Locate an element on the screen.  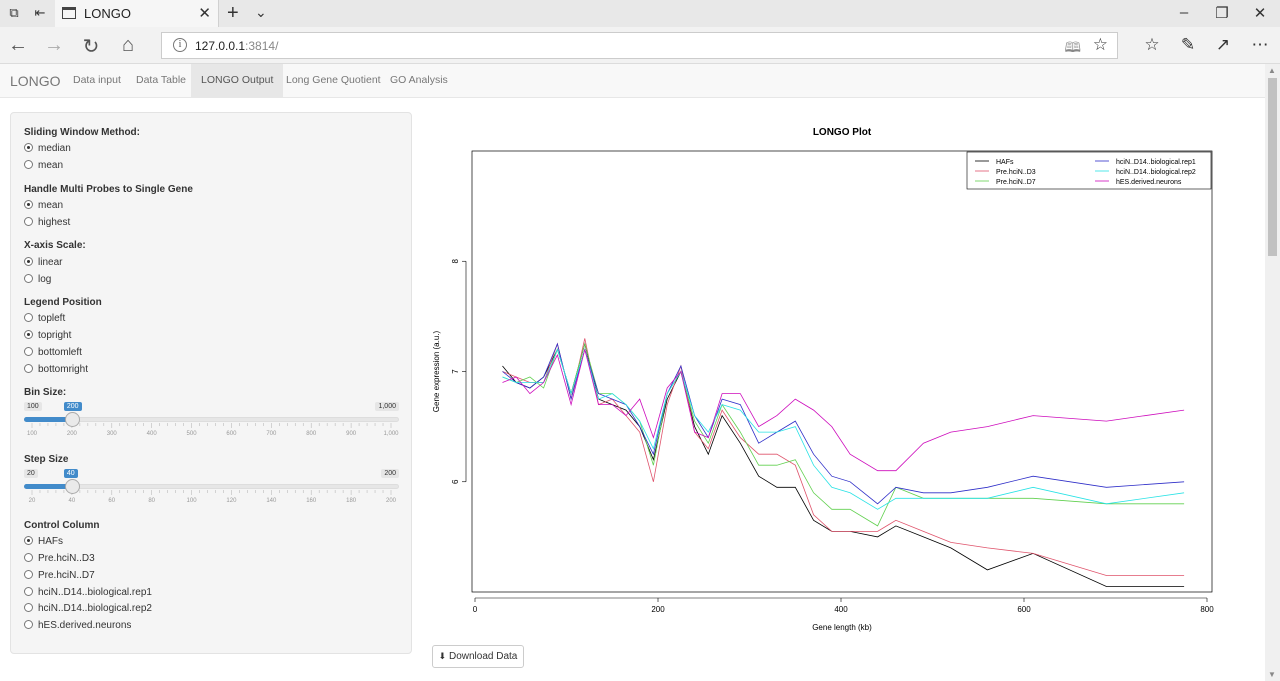
control-option-d14-rep1: hciN..D14..biological.rep1 is located at coordinates (88, 593).